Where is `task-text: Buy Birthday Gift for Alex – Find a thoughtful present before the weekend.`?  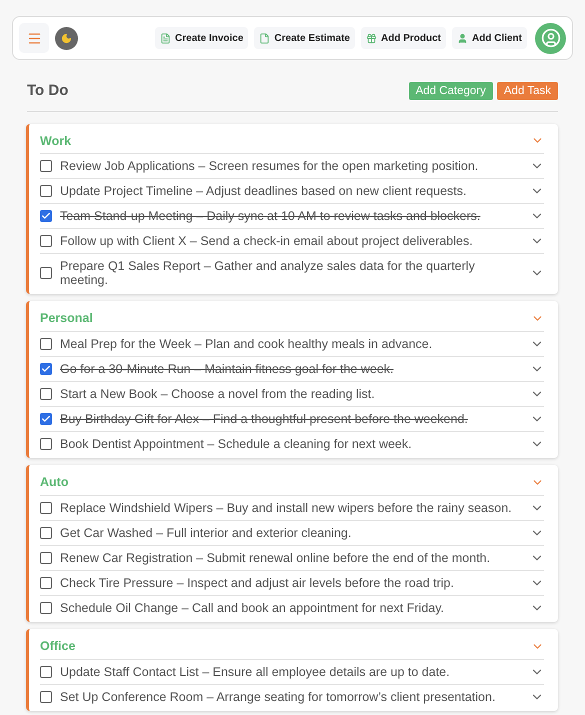 task-text: Buy Birthday Gift for Alex – Find a thoughtful present before the weekend. is located at coordinates (264, 419).